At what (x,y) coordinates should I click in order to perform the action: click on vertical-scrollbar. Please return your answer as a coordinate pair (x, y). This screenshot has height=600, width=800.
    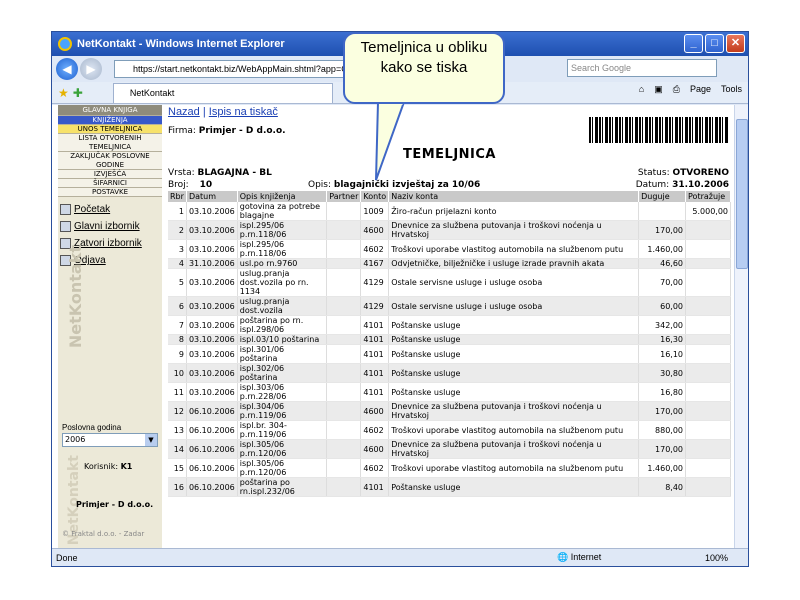
    Looking at the image, I should click on (741, 326).